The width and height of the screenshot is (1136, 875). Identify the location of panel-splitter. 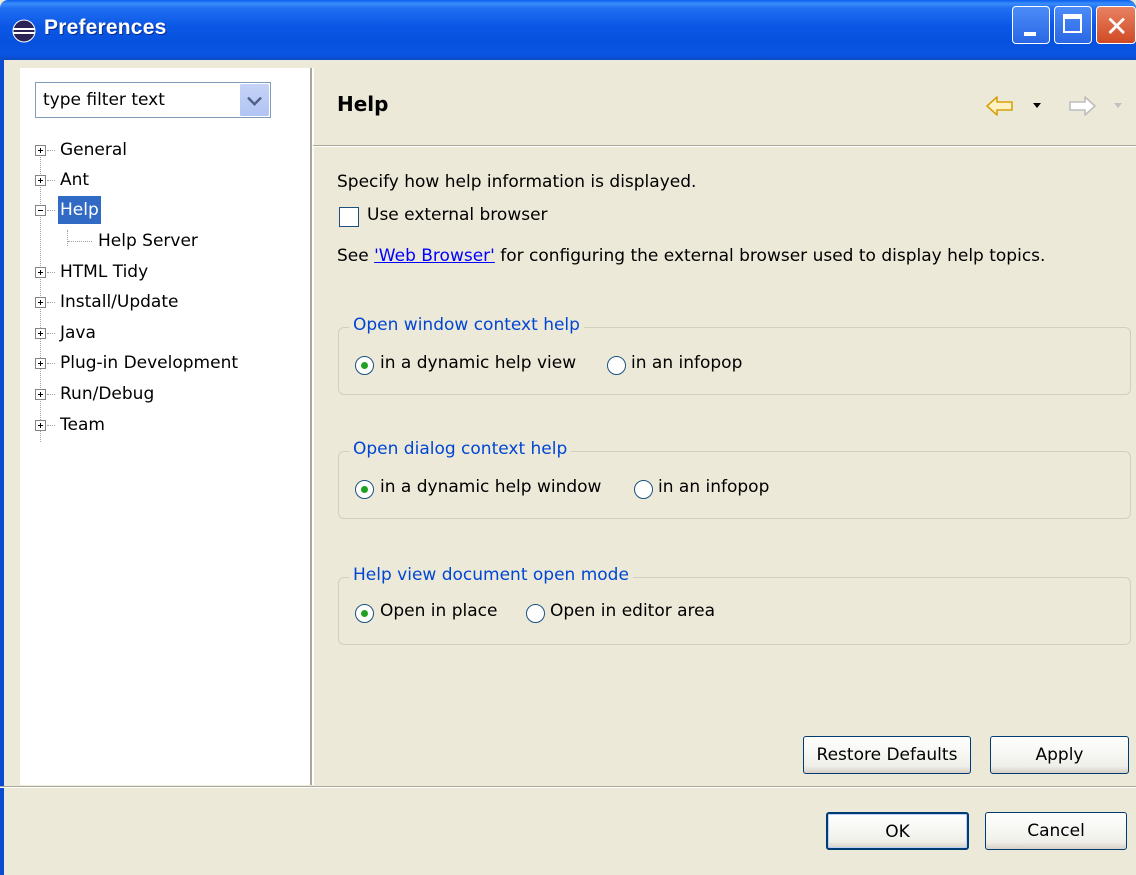
(312, 426).